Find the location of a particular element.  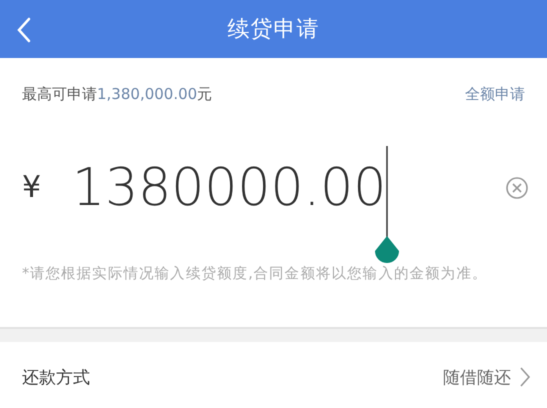

repayment-label: 还款方式 is located at coordinates (56, 377).